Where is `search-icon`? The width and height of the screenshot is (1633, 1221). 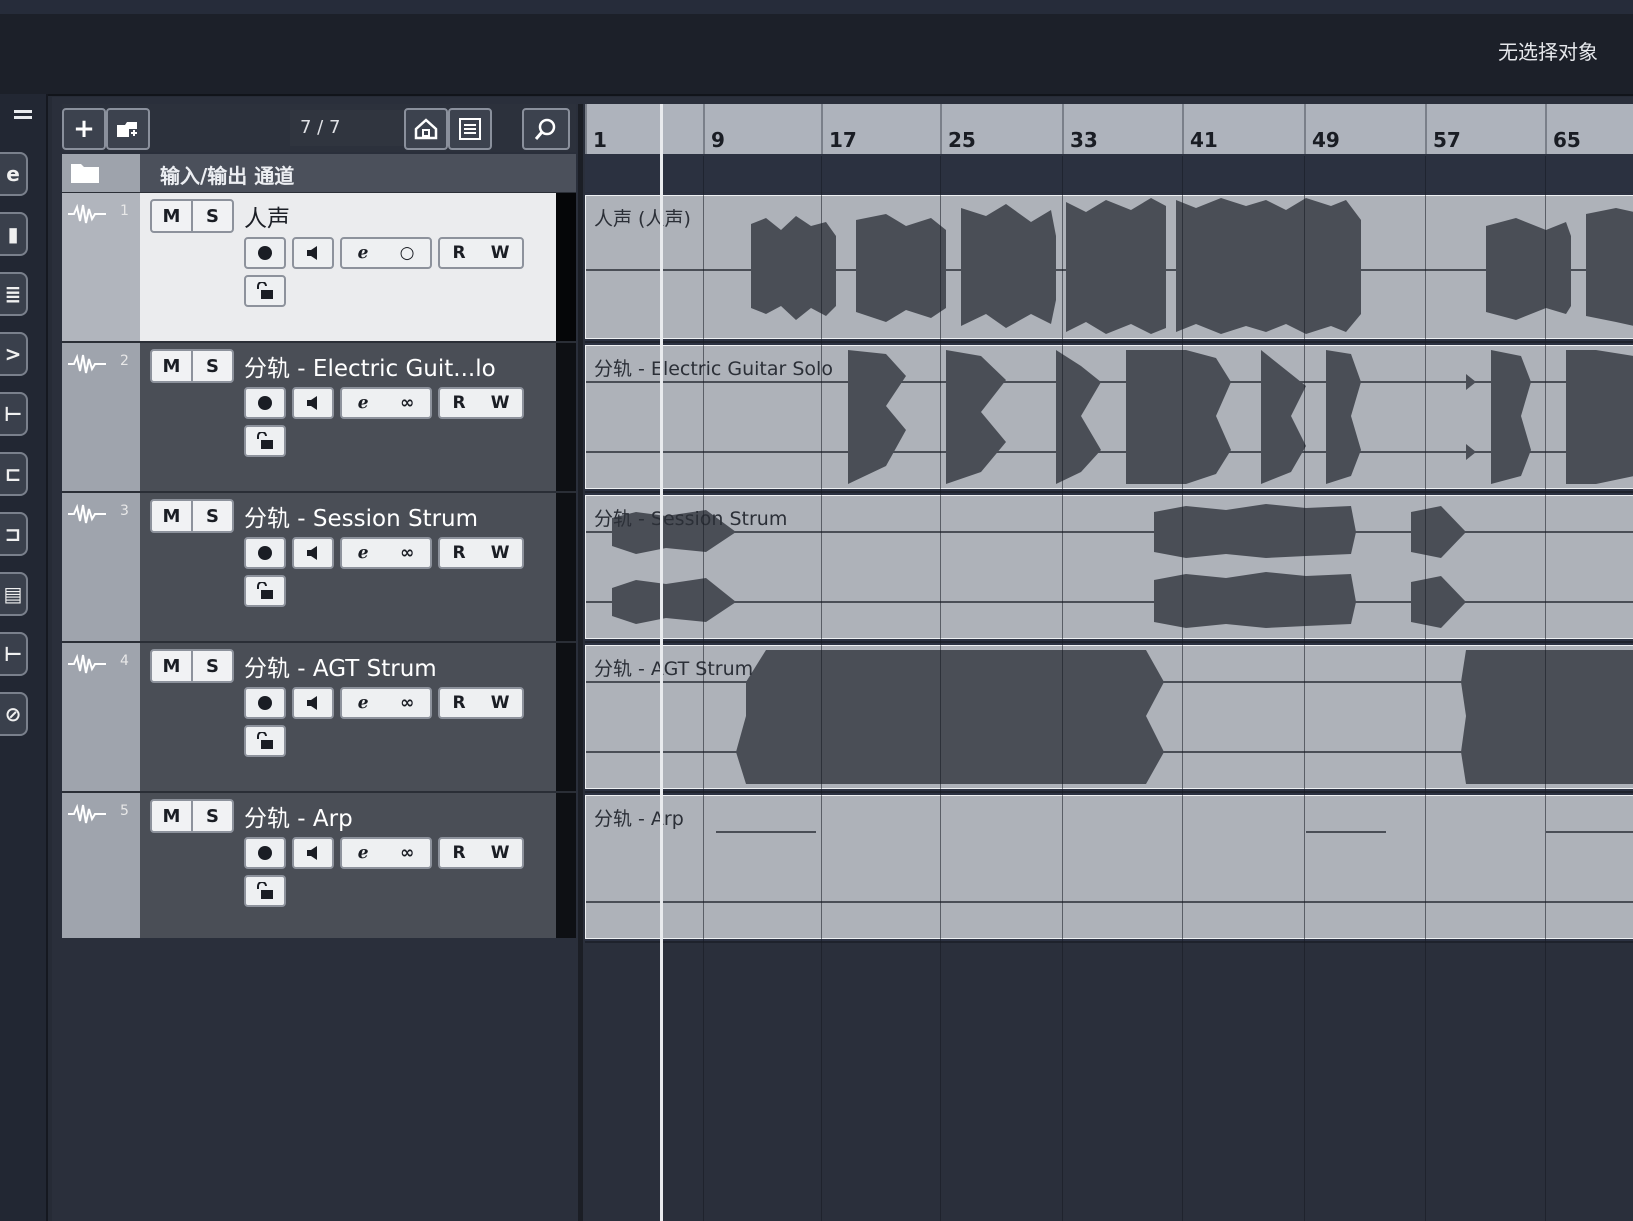
search-icon is located at coordinates (545, 129).